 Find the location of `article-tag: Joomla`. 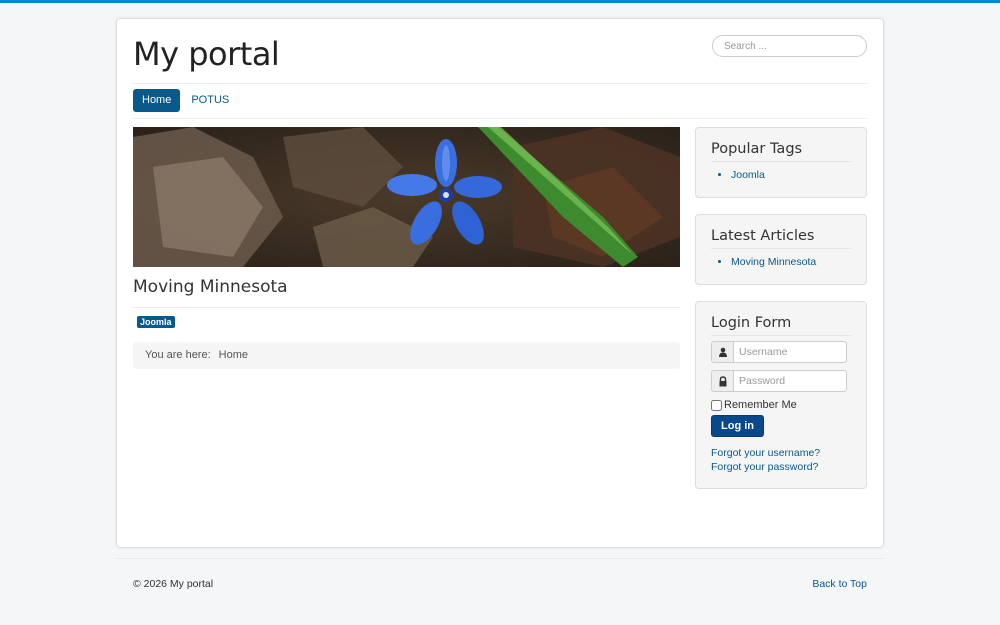

article-tag: Joomla is located at coordinates (156, 322).